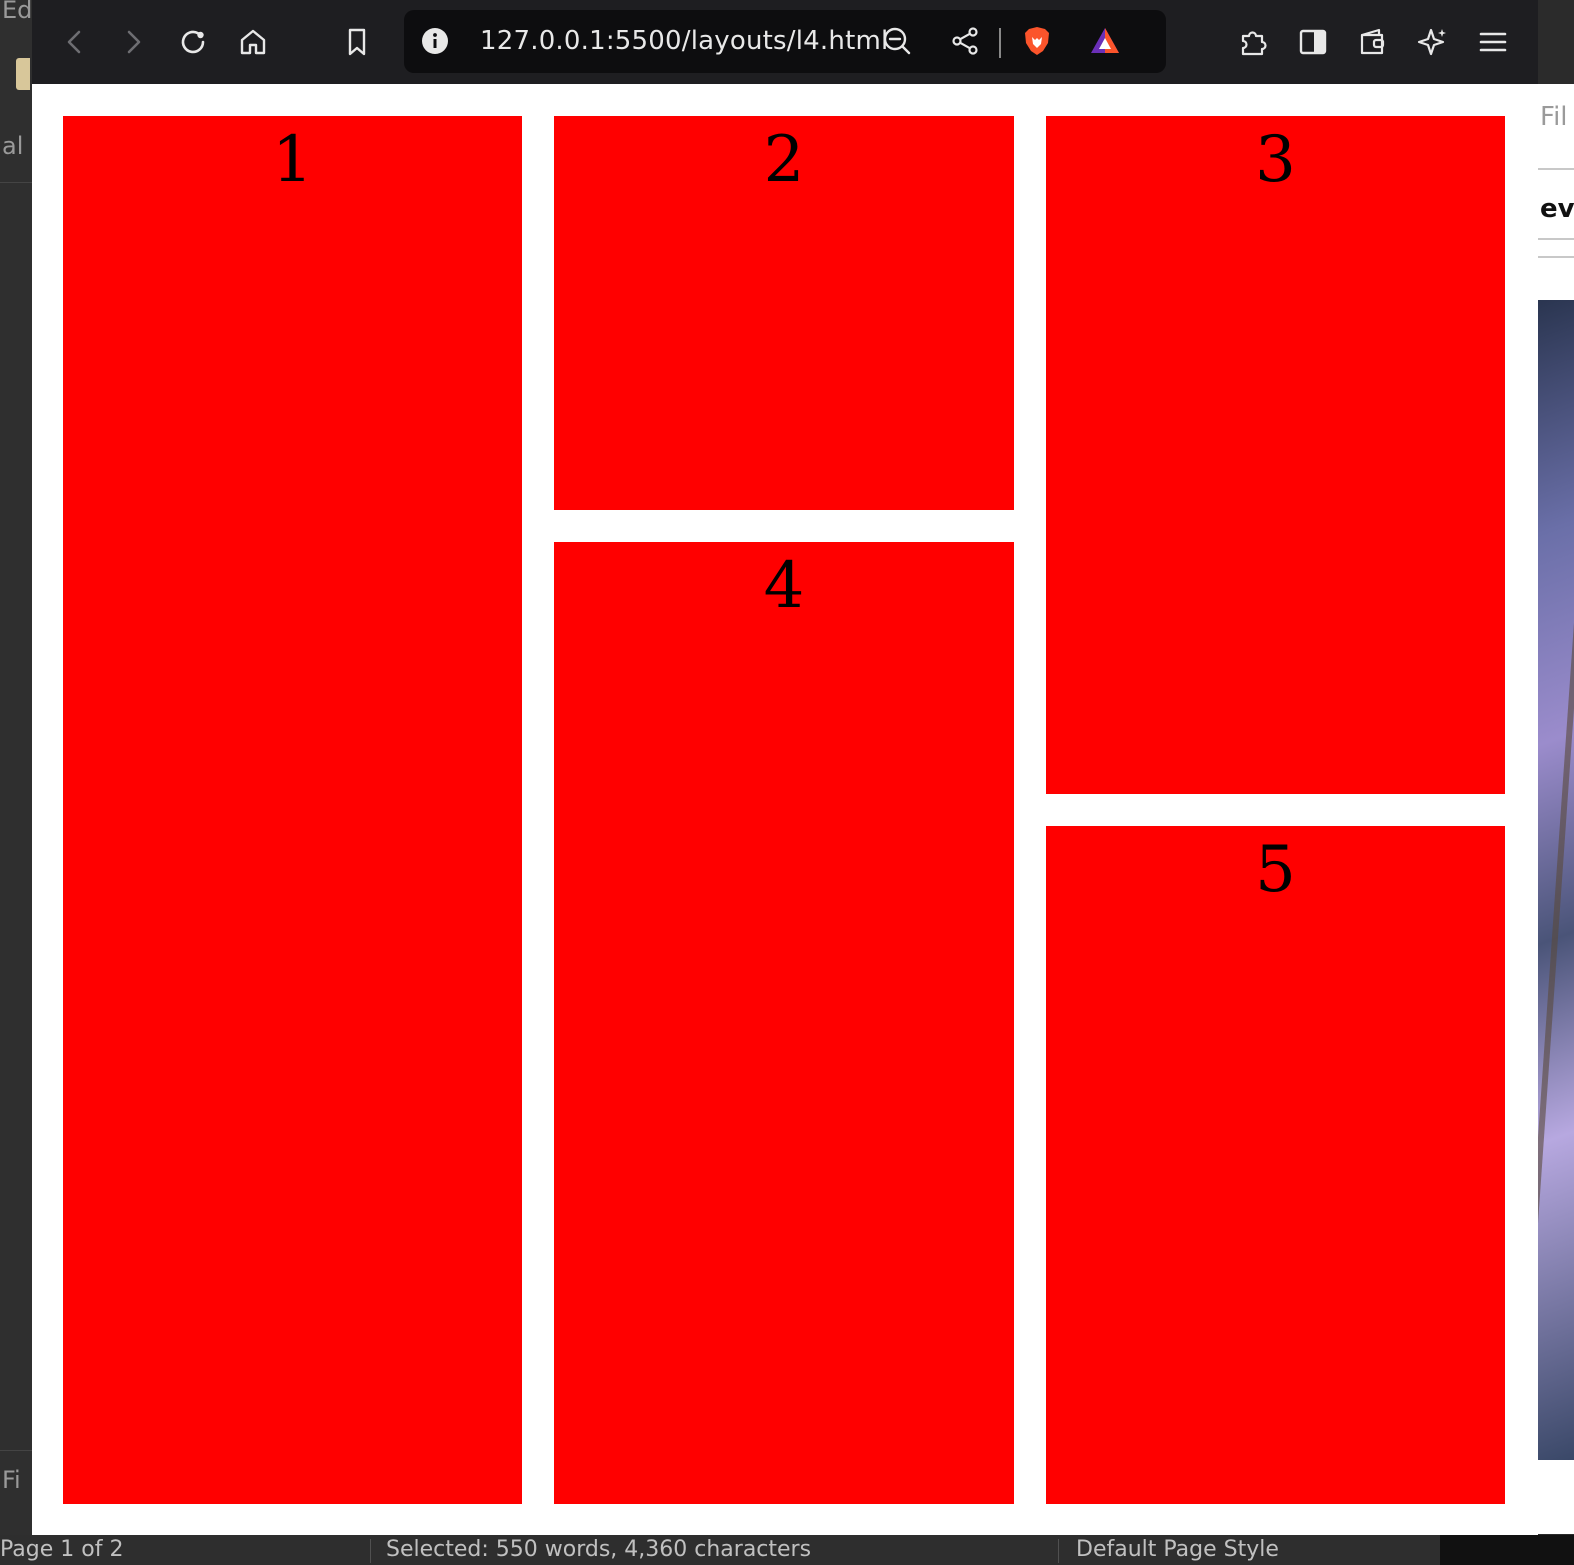  I want to click on grid-box-2: 2, so click(784, 313).